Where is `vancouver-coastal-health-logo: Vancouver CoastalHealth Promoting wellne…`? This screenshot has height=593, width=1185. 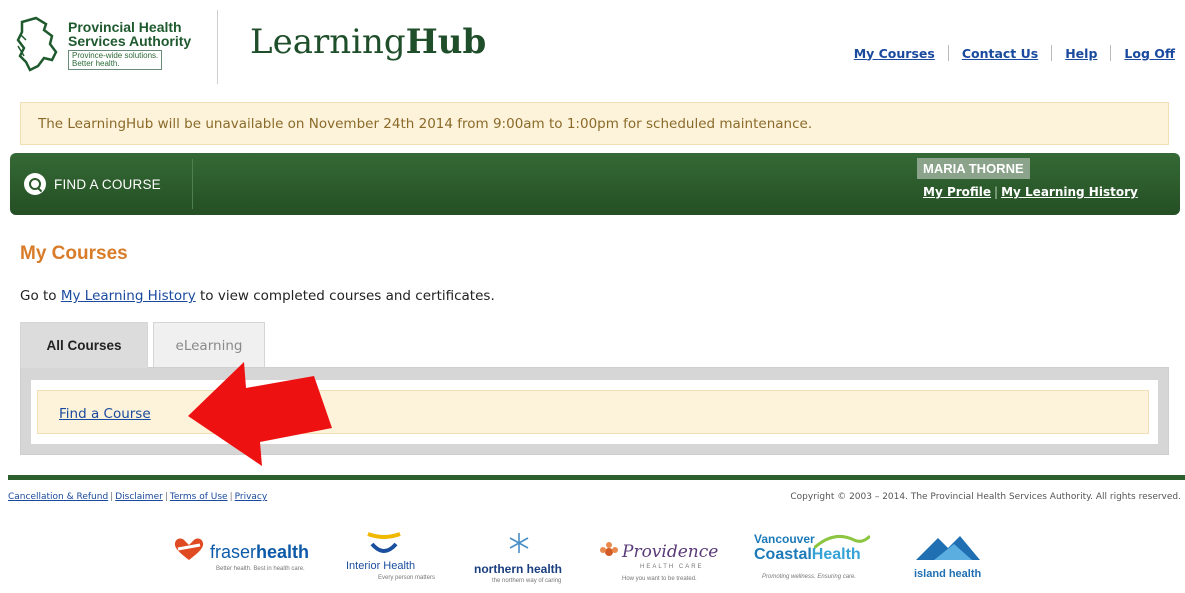 vancouver-coastal-health-logo: Vancouver CoastalHealth Promoting wellne… is located at coordinates (814, 559).